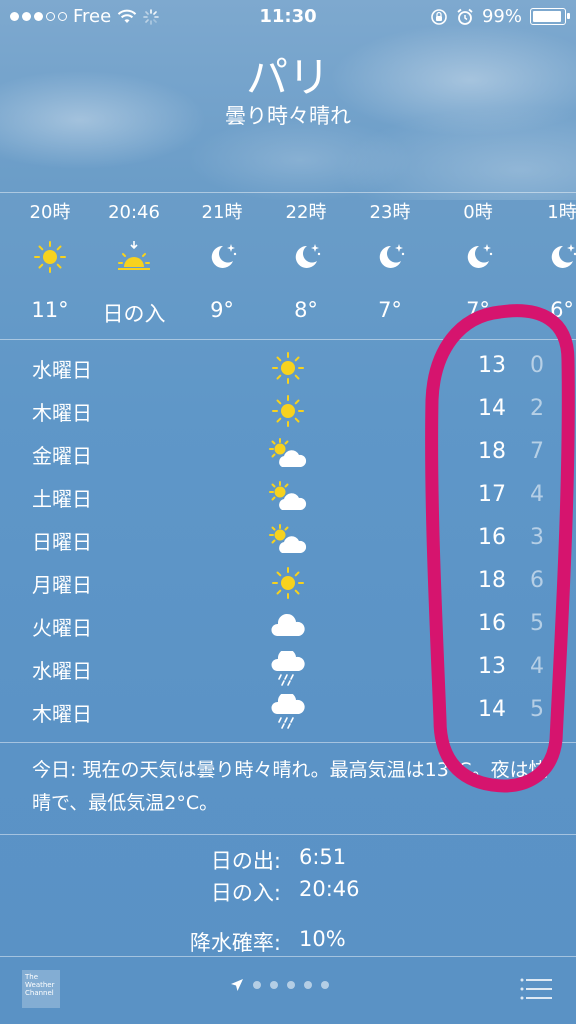 The image size is (576, 1024). I want to click on detail-row: 降水確率: 10%, so click(288, 943).